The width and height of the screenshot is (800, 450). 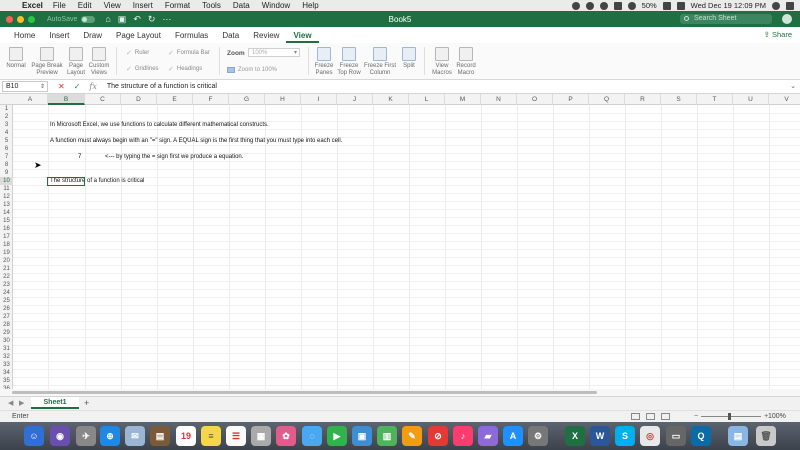 What do you see at coordinates (20, 19) in the screenshot?
I see `minimize-window-icon` at bounding box center [20, 19].